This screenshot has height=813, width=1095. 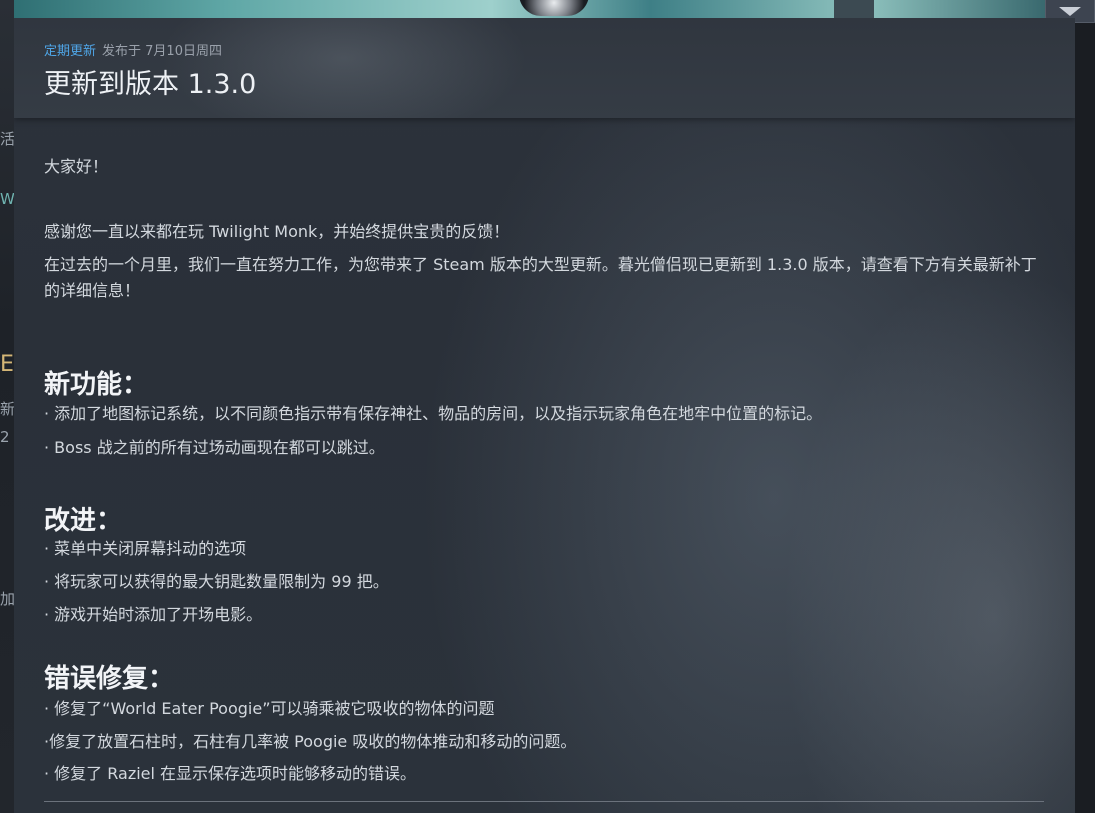 What do you see at coordinates (7, 199) in the screenshot?
I see `background-fragment: W` at bounding box center [7, 199].